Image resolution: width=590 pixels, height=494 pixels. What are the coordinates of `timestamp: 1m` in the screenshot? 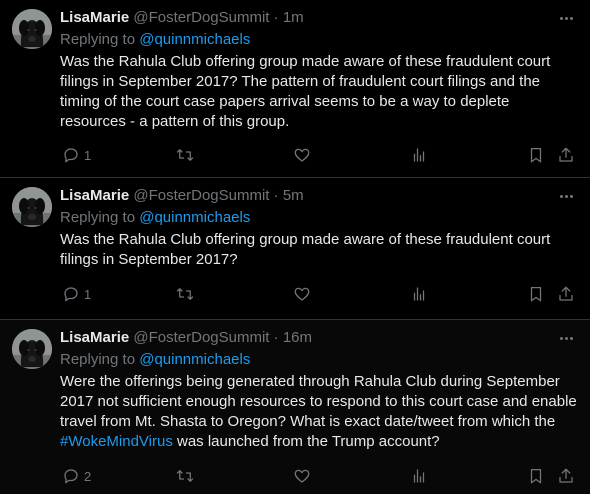 It's located at (293, 17).